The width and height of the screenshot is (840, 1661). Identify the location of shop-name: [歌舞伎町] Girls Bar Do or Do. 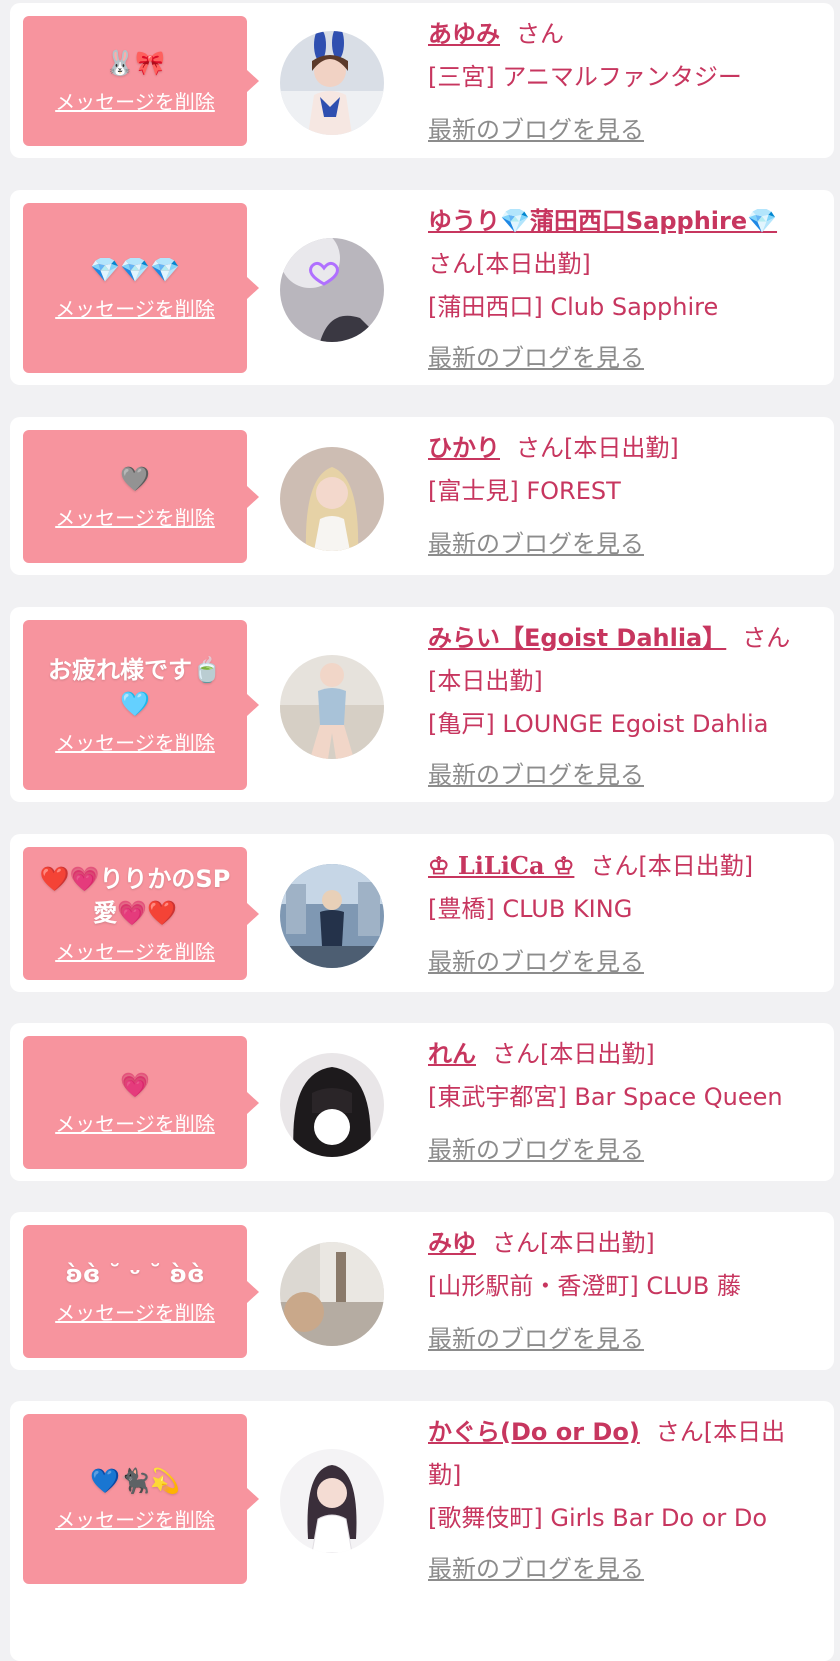
(598, 1518).